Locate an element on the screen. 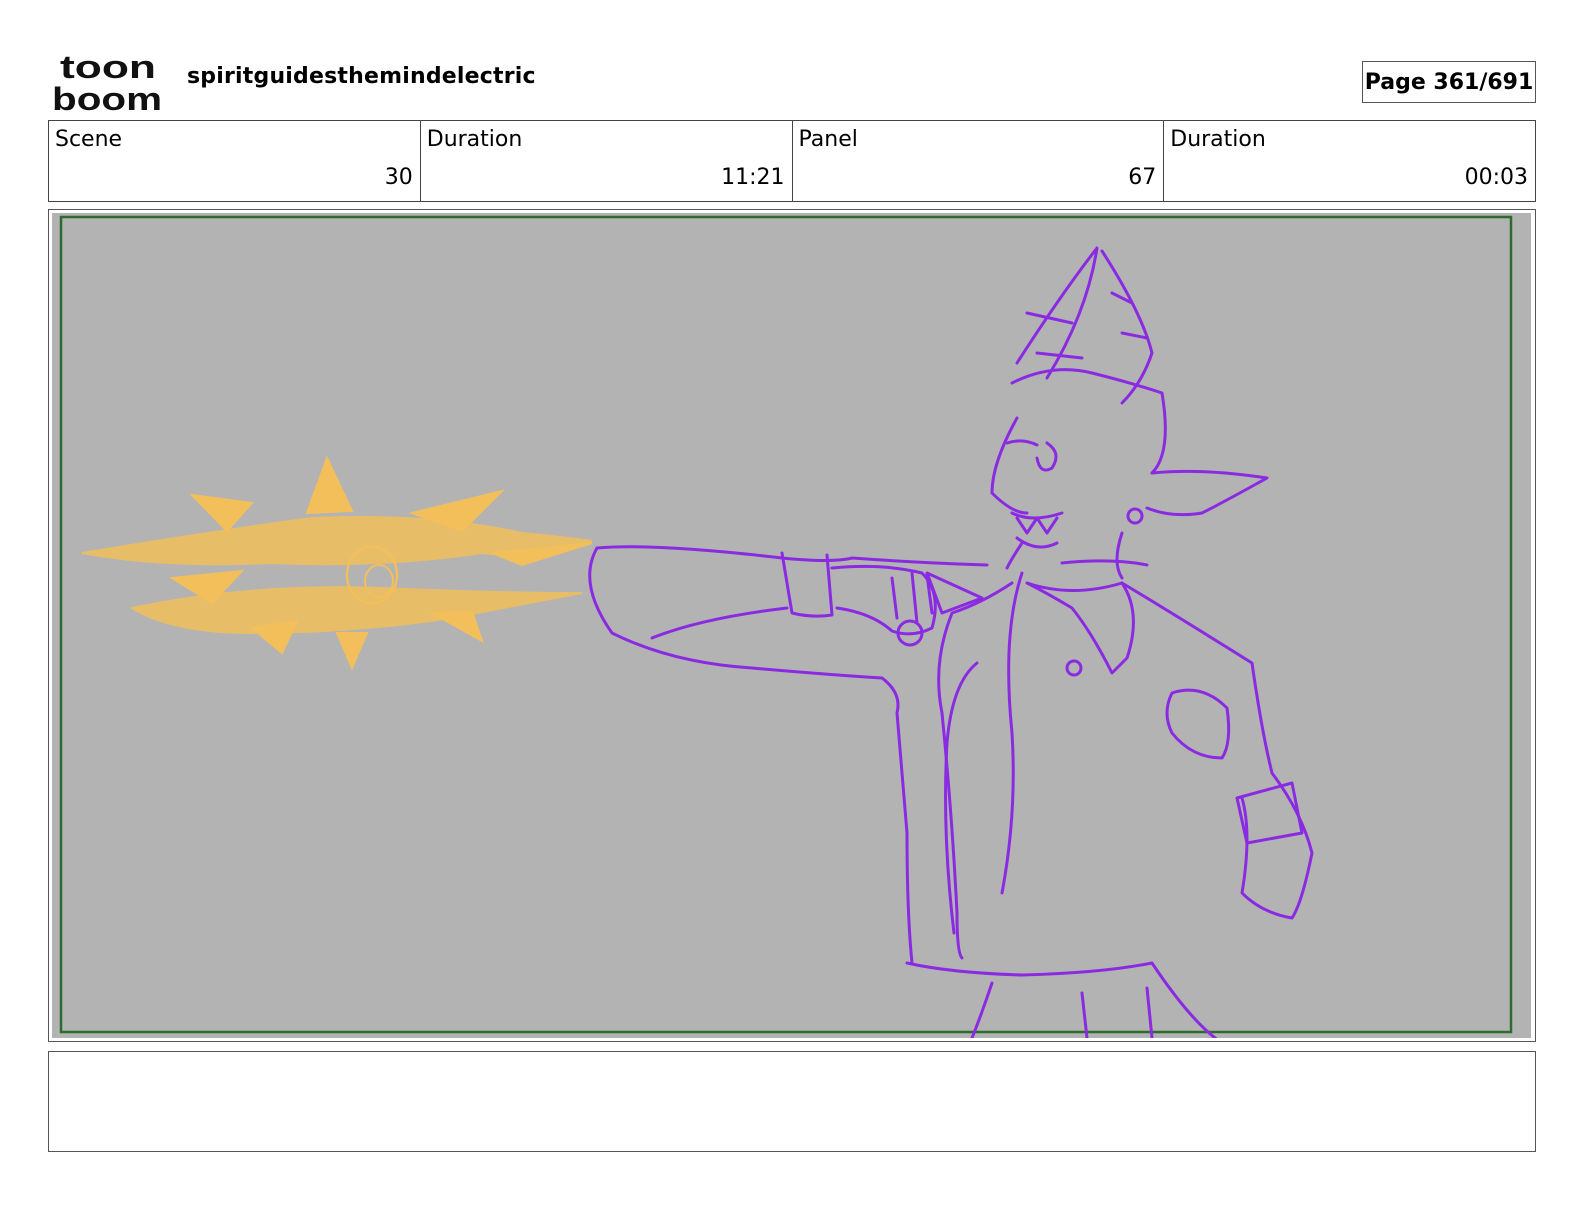 The height and width of the screenshot is (1224, 1584). panel-value: 67 is located at coordinates (1142, 177).